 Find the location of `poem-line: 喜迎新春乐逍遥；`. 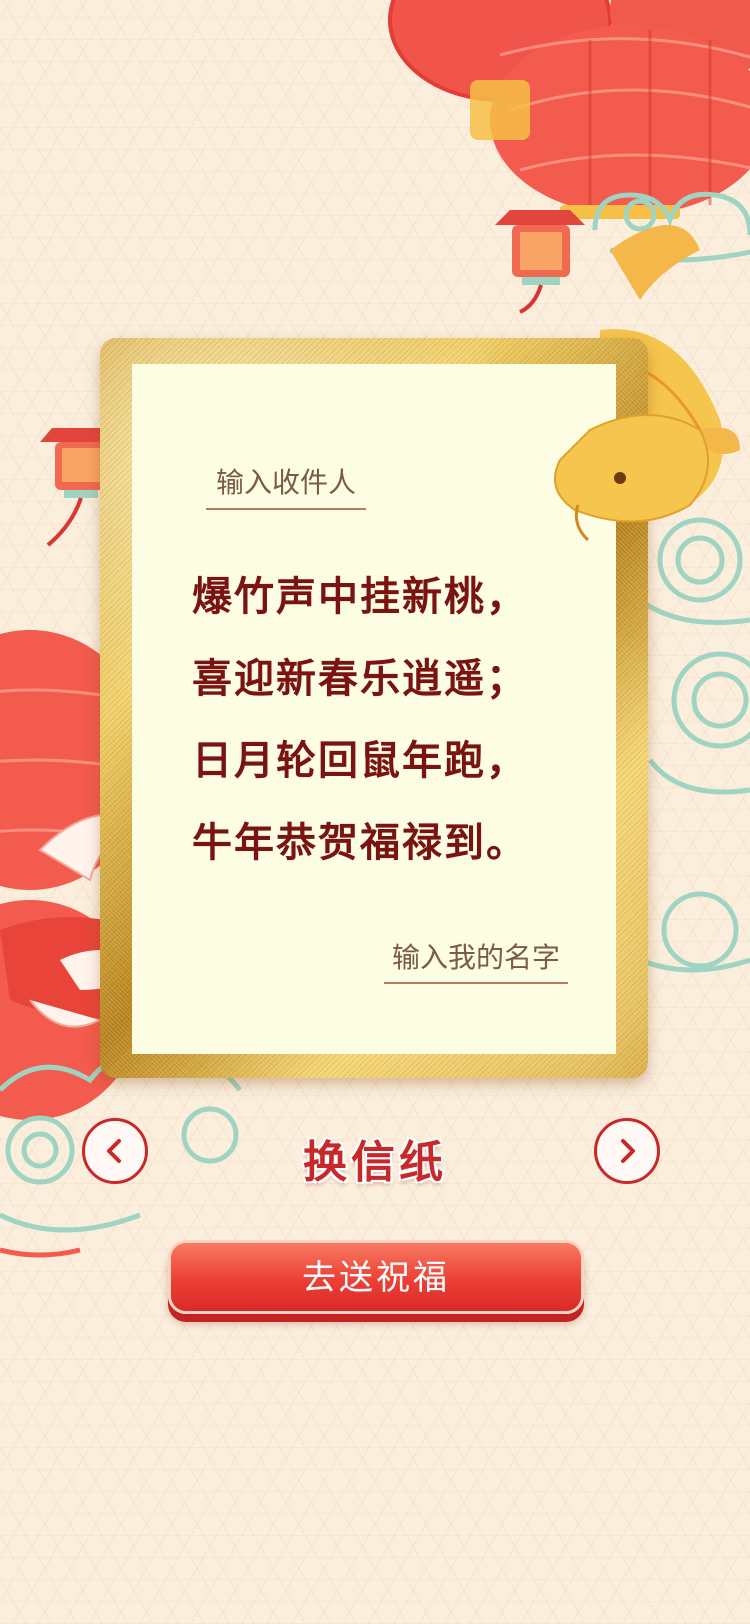

poem-line: 喜迎新春乐逍遥； is located at coordinates (360, 678).